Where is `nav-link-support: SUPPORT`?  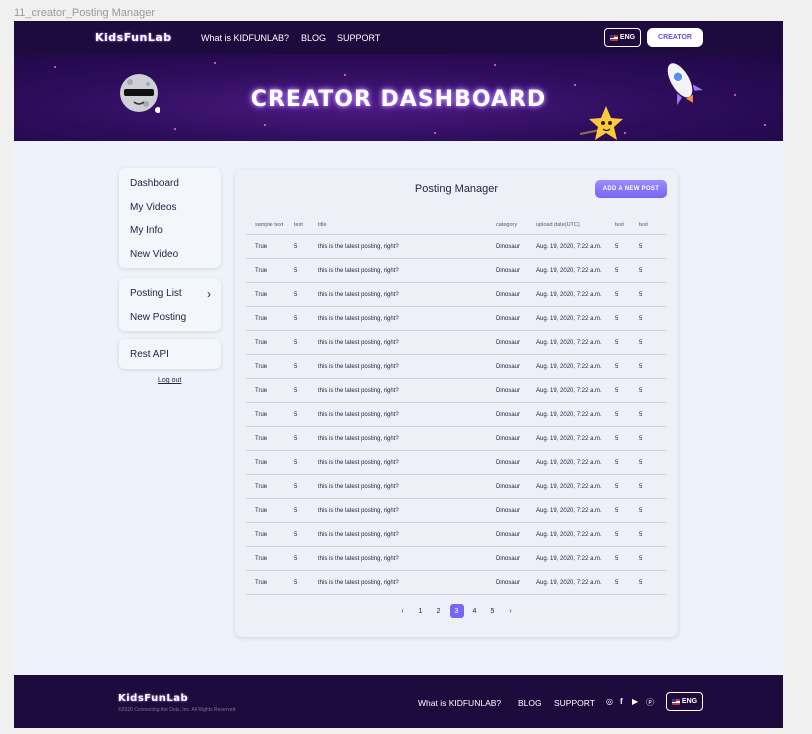 nav-link-support: SUPPORT is located at coordinates (358, 38).